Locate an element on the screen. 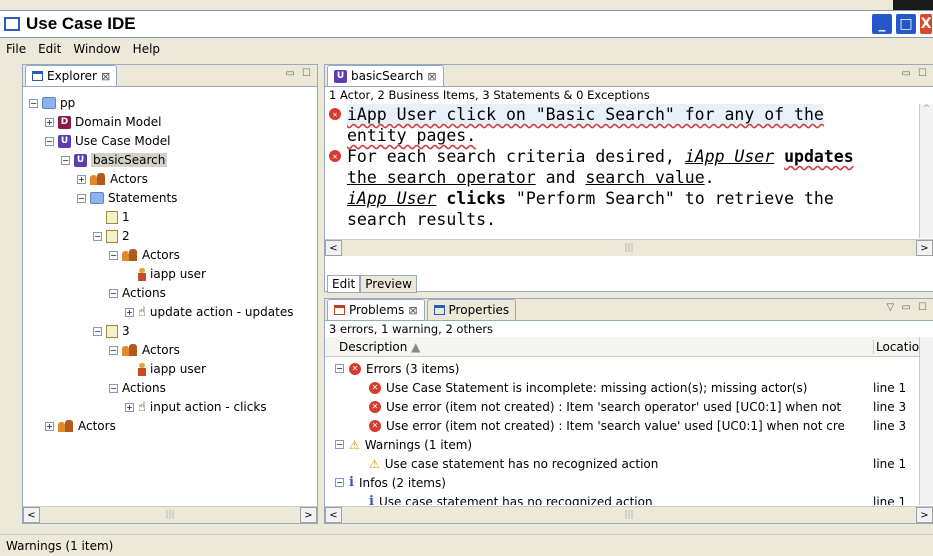 The image size is (933, 556). menu-window: Window is located at coordinates (96, 49).